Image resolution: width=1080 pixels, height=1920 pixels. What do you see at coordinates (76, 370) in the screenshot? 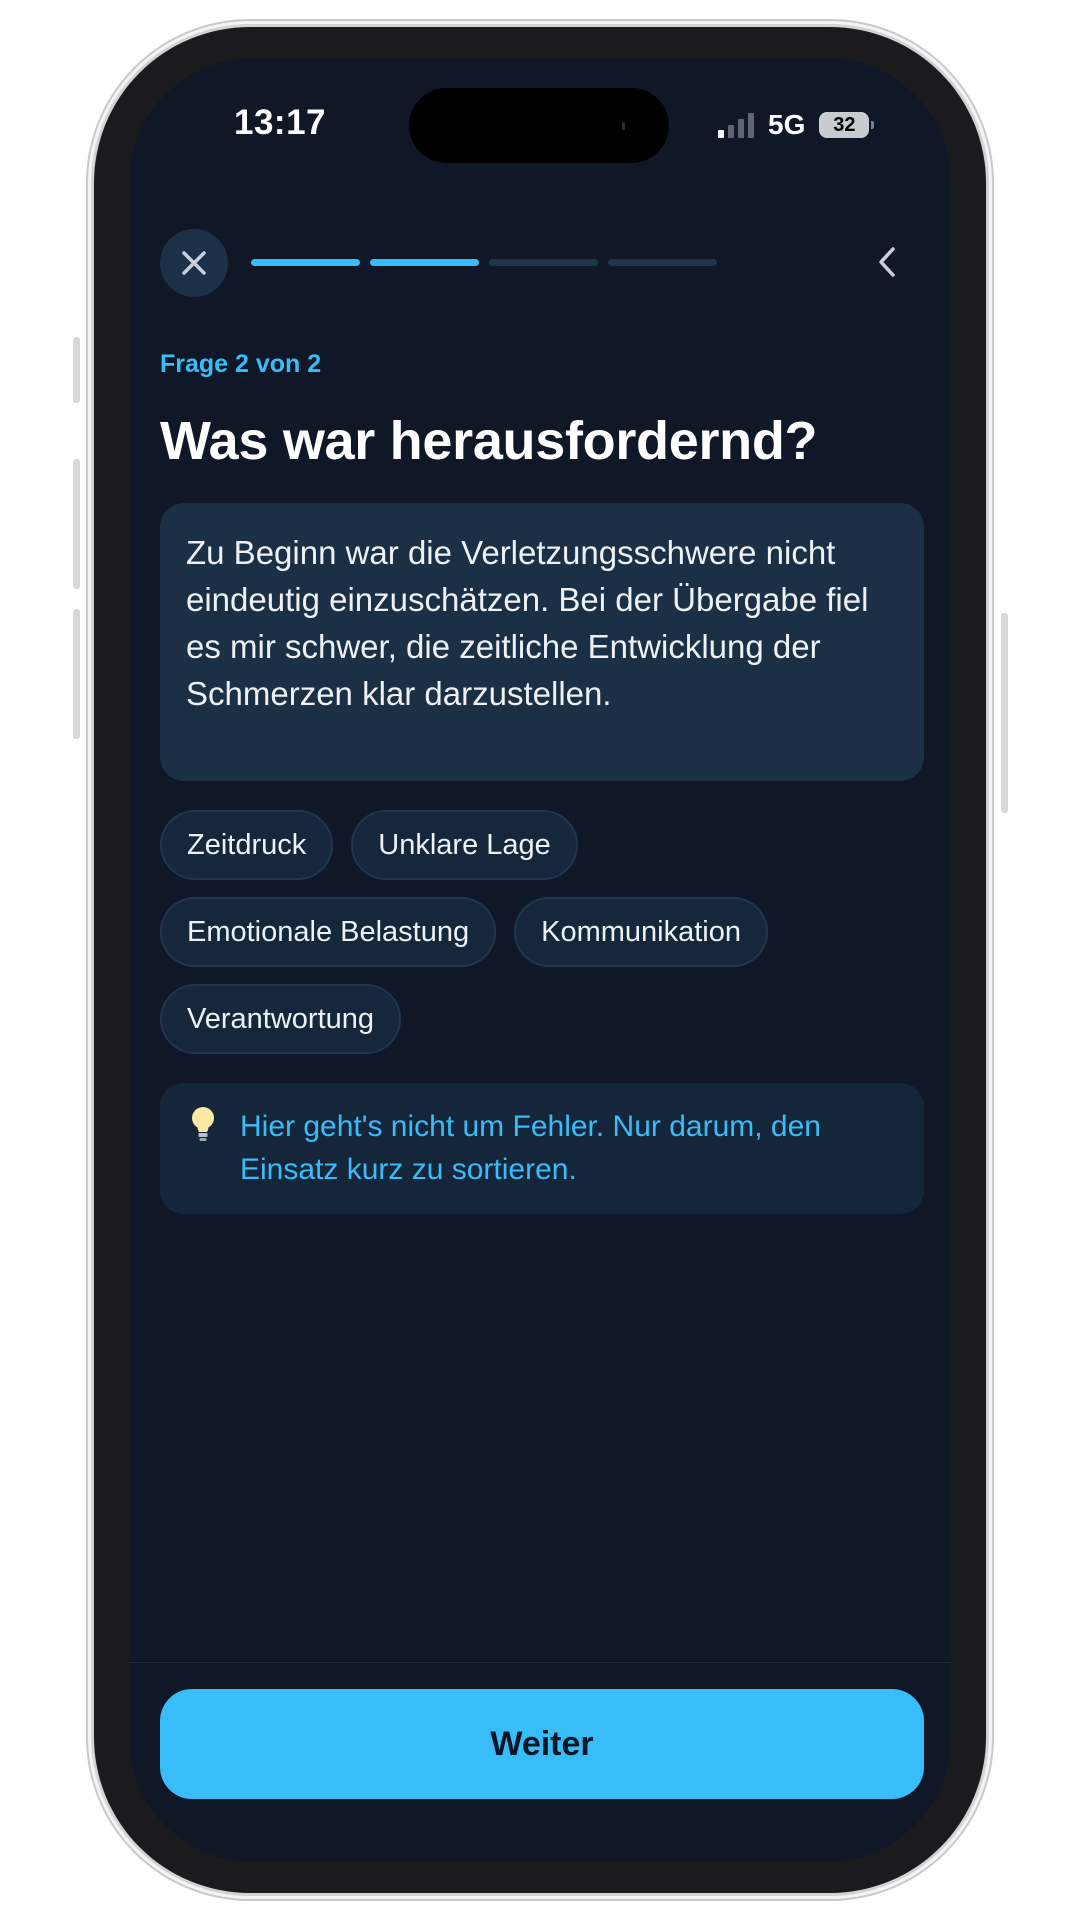
I see `action-button` at bounding box center [76, 370].